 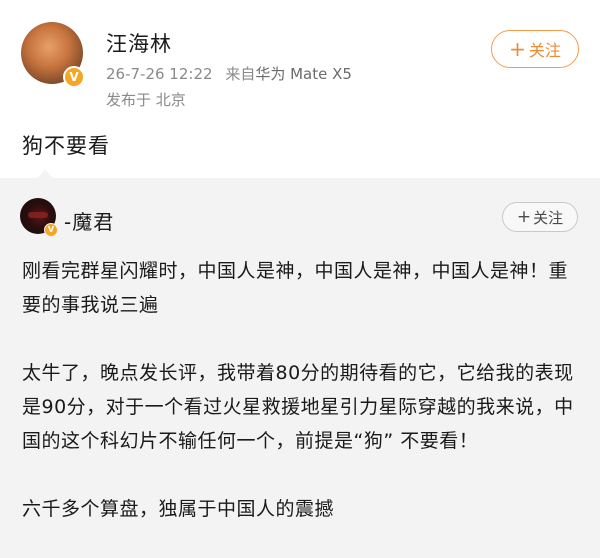 What do you see at coordinates (146, 100) in the screenshot?
I see `post-location: 发布于 北京` at bounding box center [146, 100].